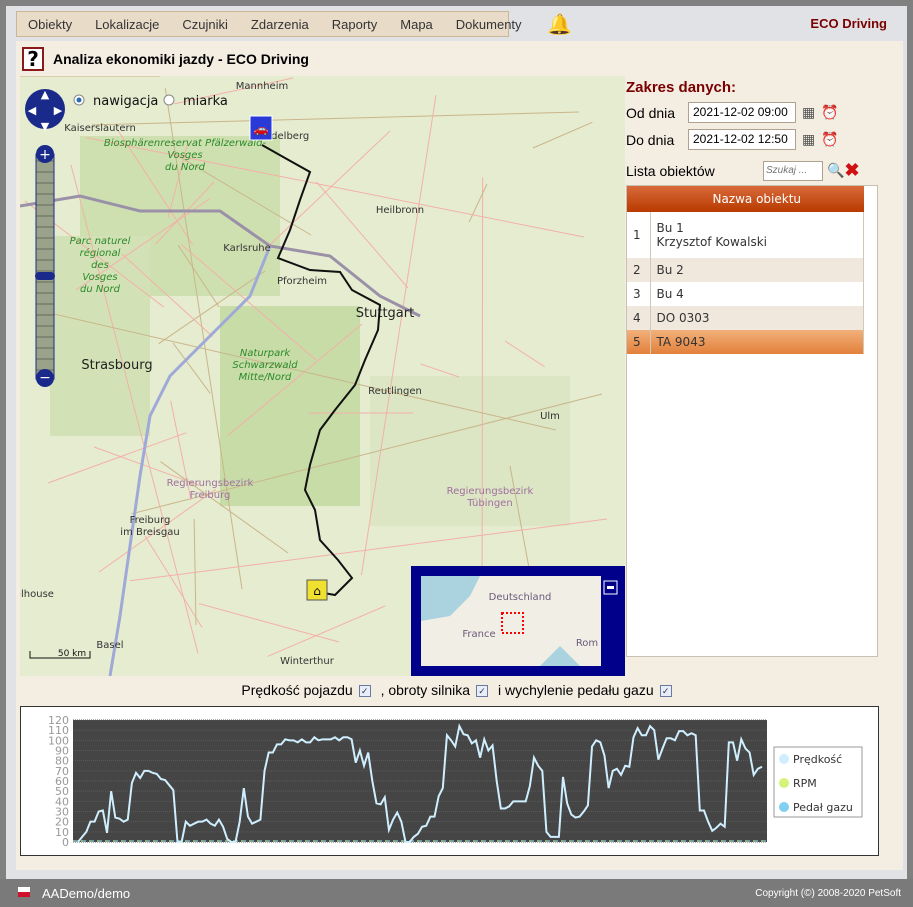 The image size is (913, 907). Describe the element at coordinates (793, 170) in the screenshot. I see `search-input` at that location.